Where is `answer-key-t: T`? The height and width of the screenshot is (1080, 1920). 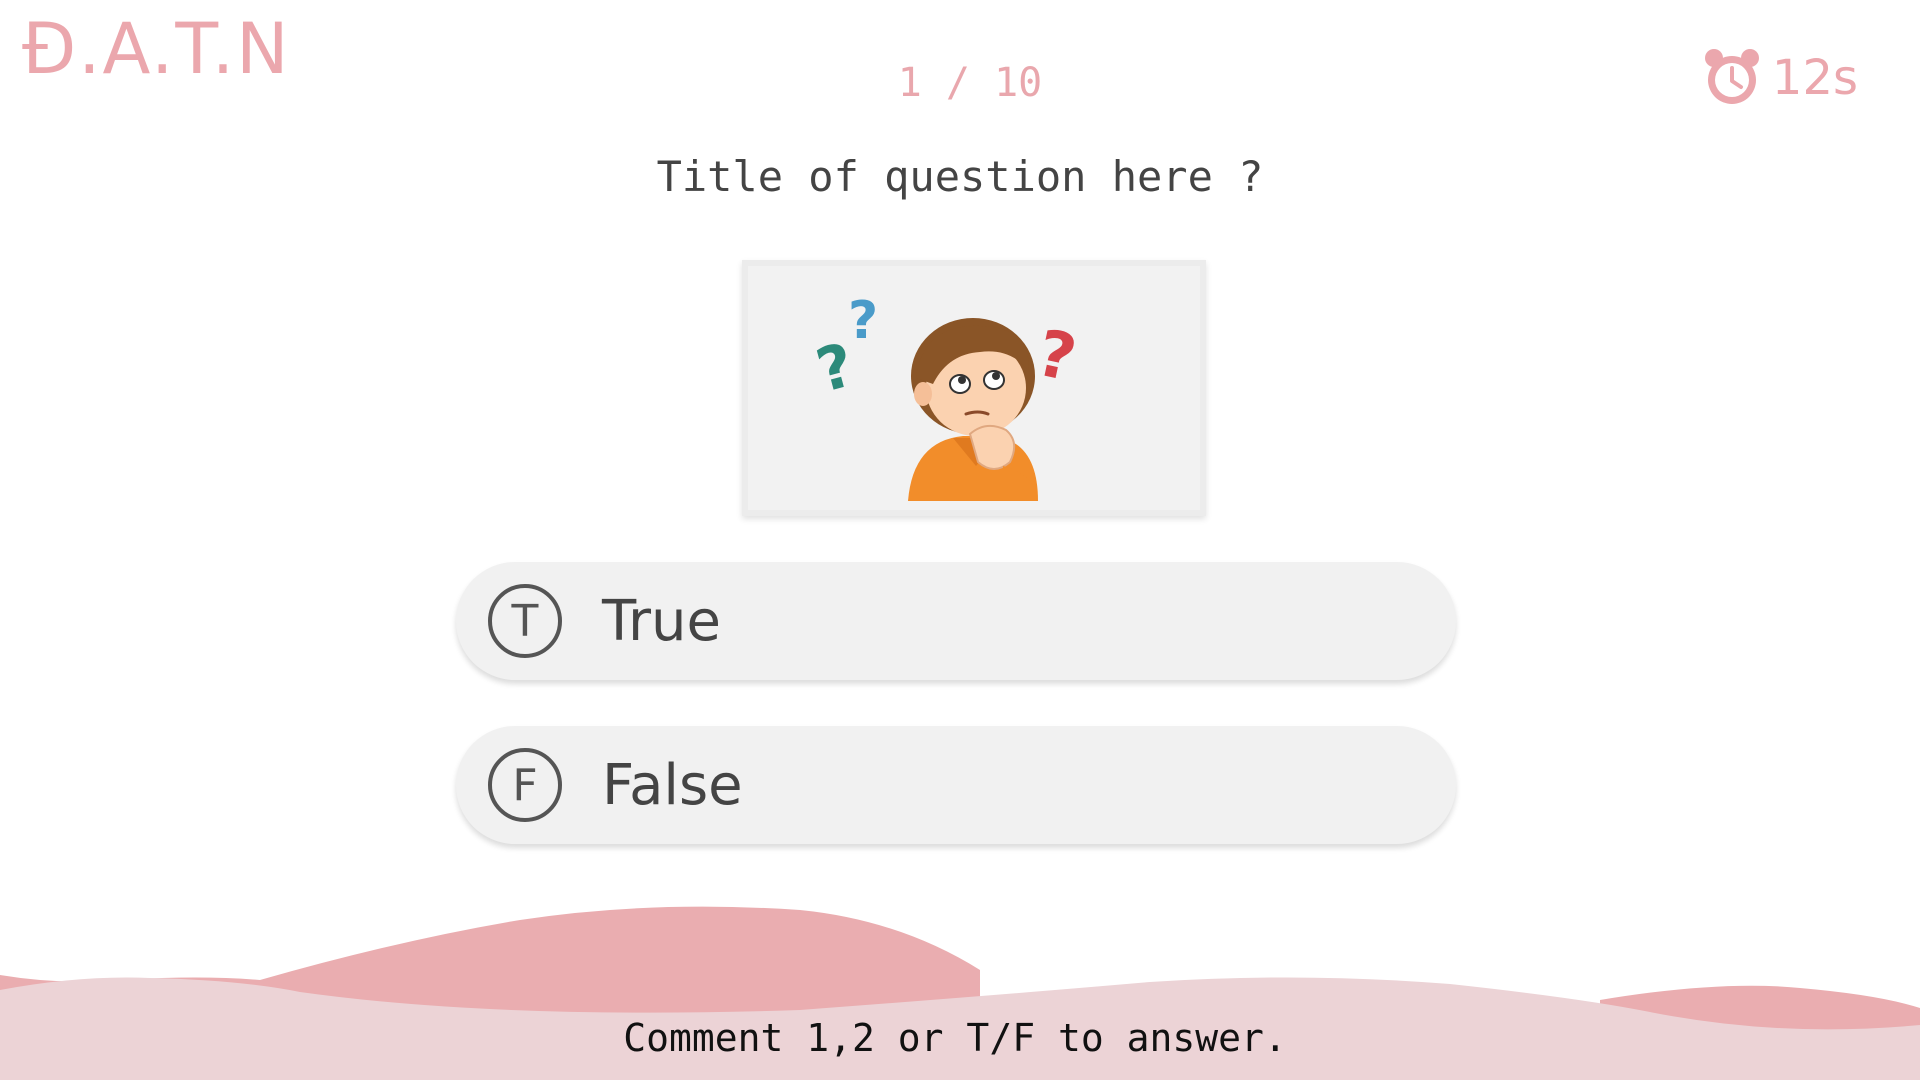
answer-key-t: T is located at coordinates (525, 621).